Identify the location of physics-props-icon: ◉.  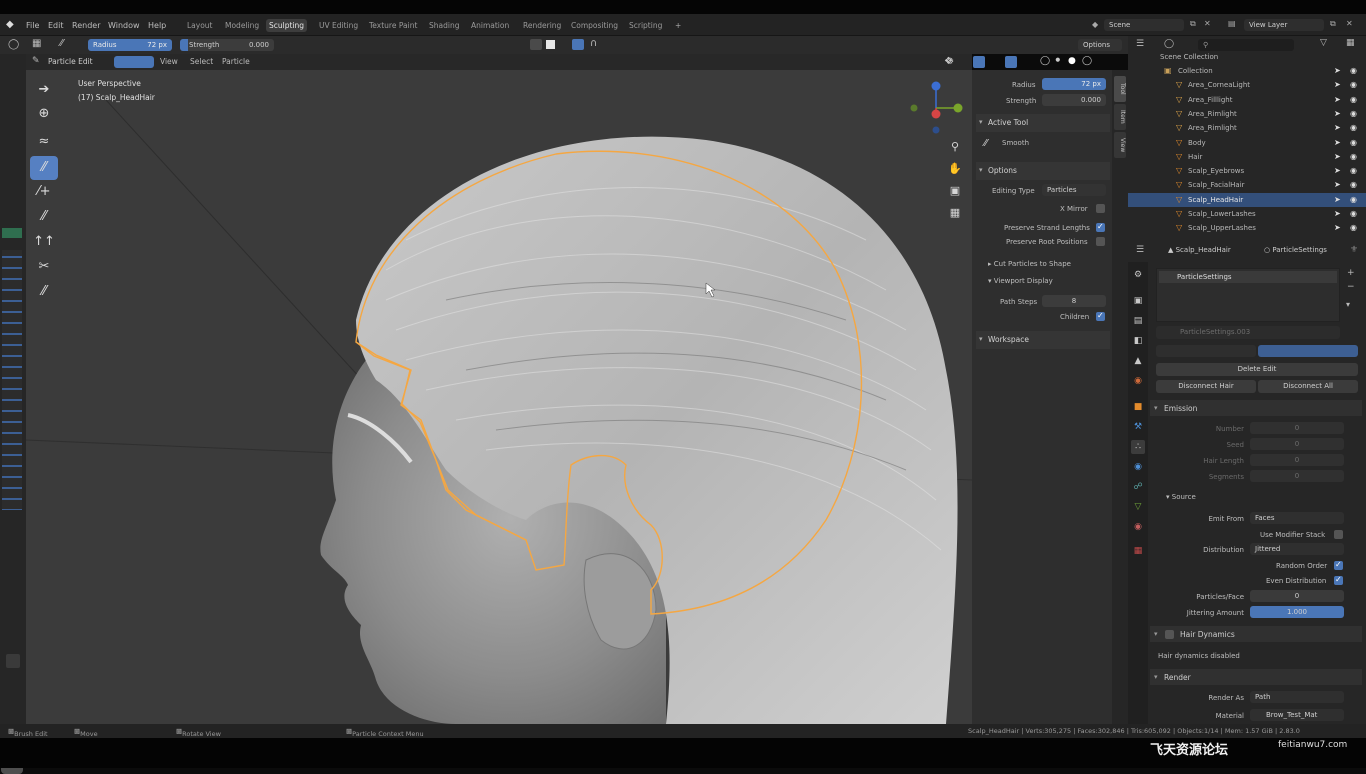
(1138, 467).